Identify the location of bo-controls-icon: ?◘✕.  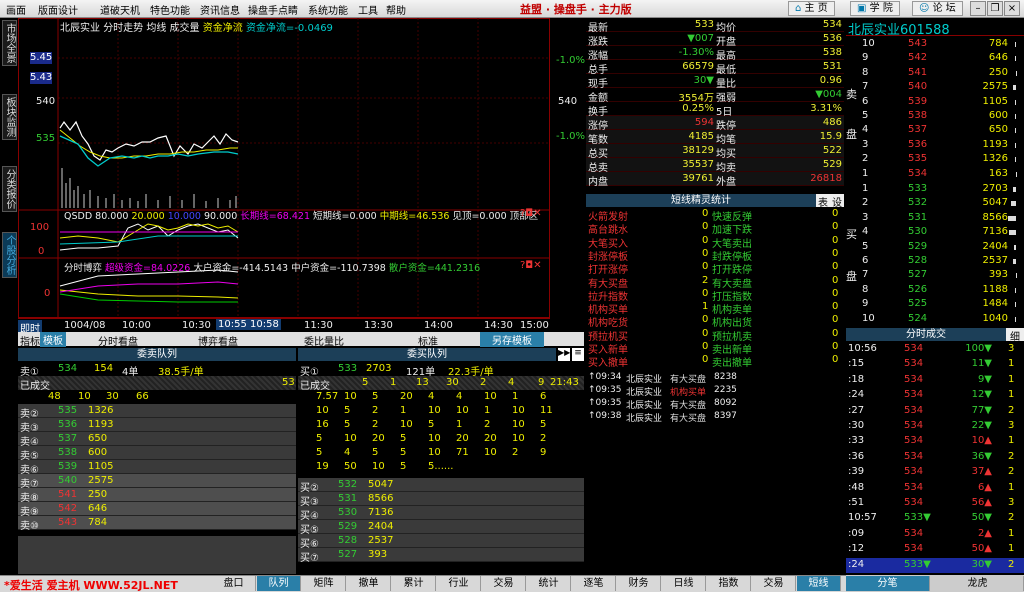
(531, 265).